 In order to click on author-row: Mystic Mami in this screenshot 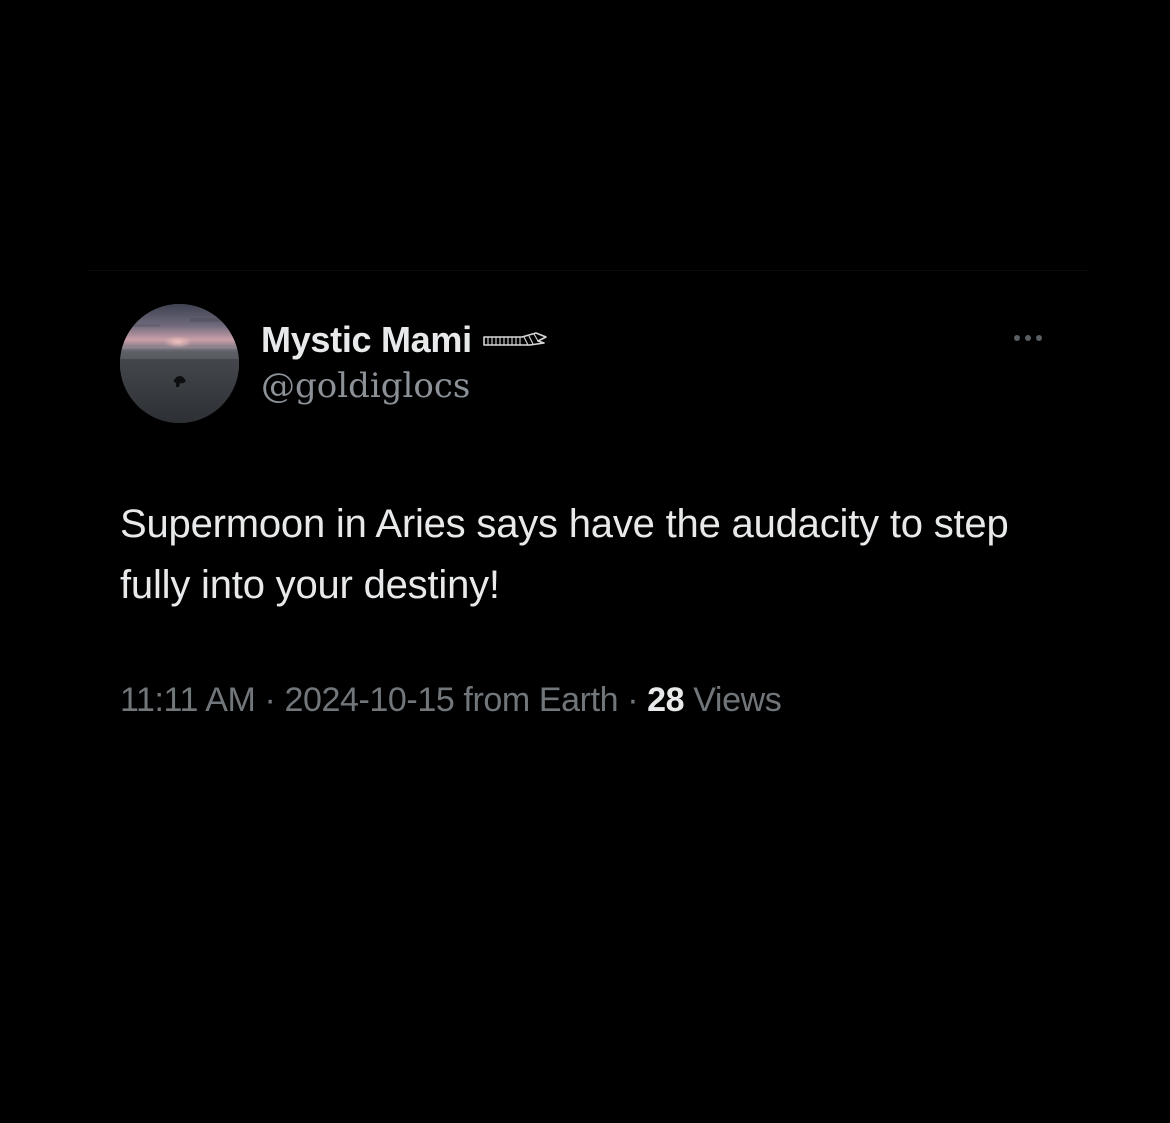, I will do `click(404, 340)`.